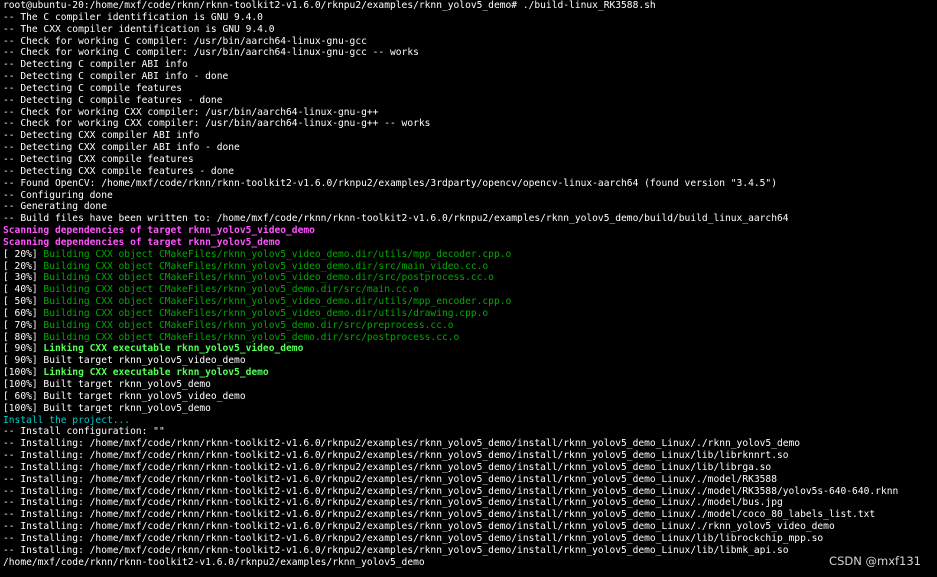 The width and height of the screenshot is (937, 577). I want to click on build-percent: [ 40%], so click(20, 290).